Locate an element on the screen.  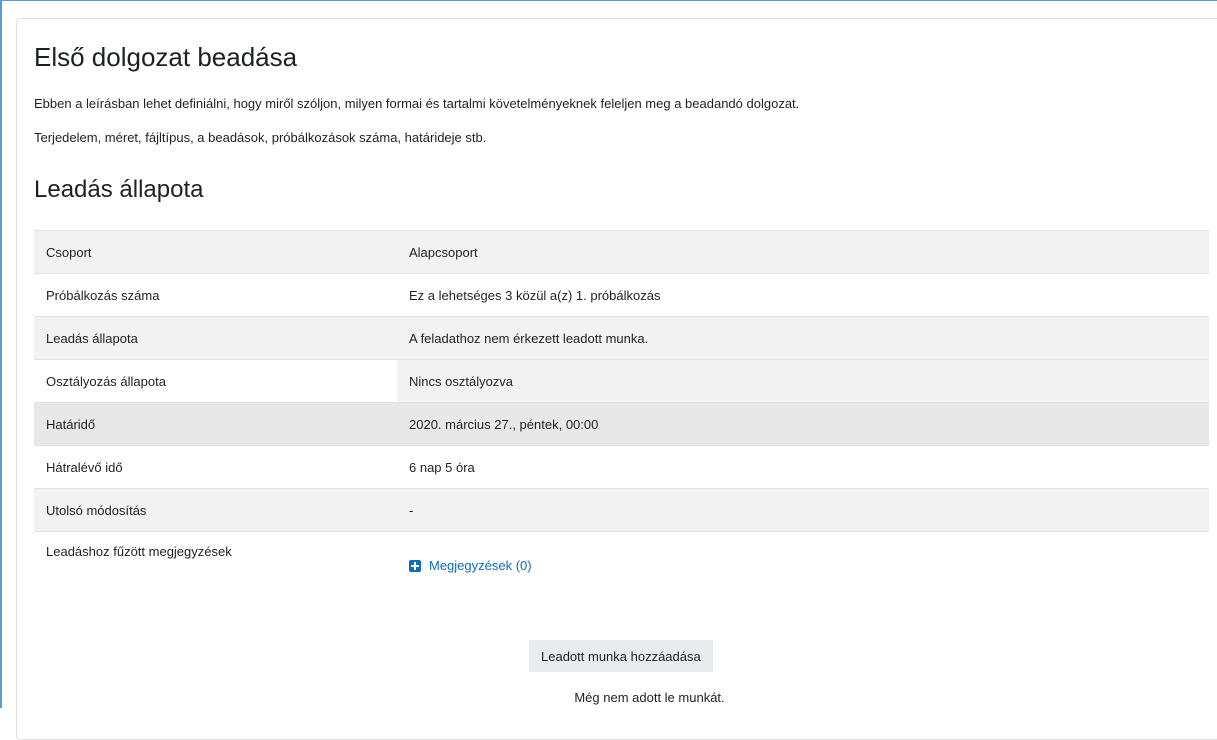
row-label: Utolsó módosítás is located at coordinates (215, 510).